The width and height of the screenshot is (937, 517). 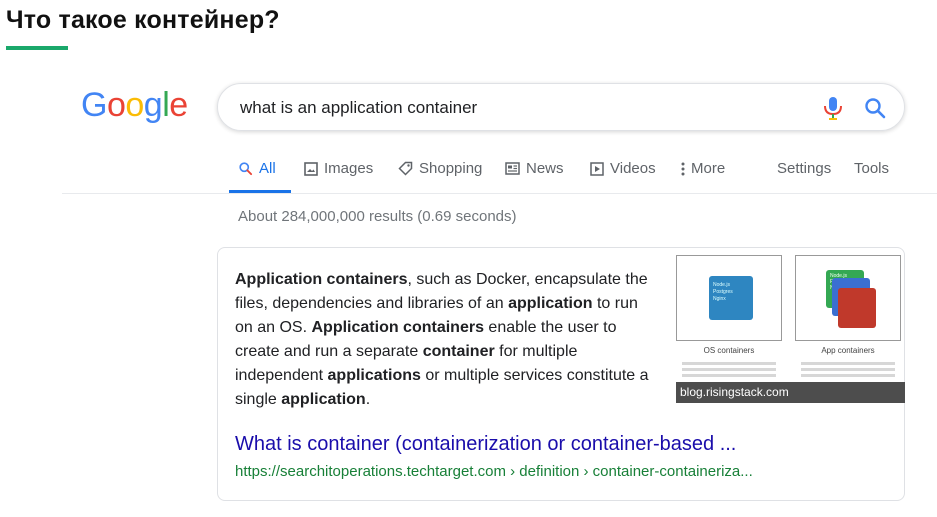 What do you see at coordinates (178, 105) in the screenshot?
I see `logo-letter: e` at bounding box center [178, 105].